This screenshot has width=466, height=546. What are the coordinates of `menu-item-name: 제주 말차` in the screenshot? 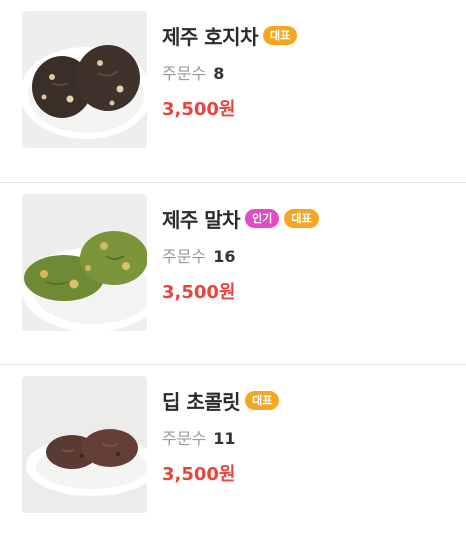 It's located at (201, 219).